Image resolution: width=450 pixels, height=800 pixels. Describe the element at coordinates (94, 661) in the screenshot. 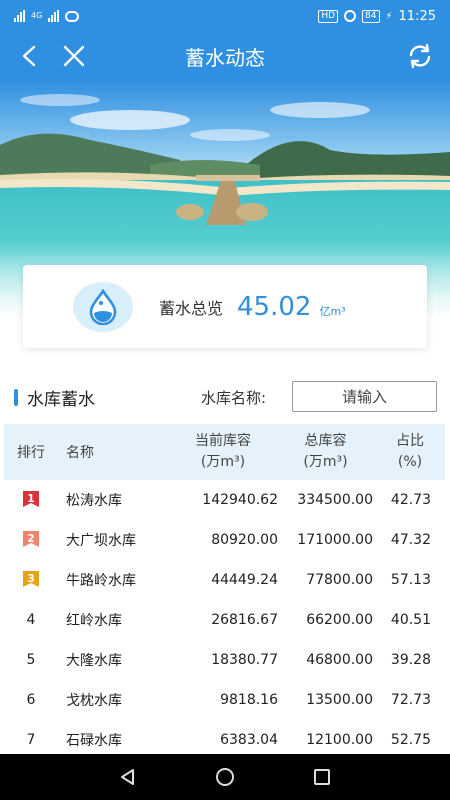

I see `reservoir-name: 大隆水库` at that location.